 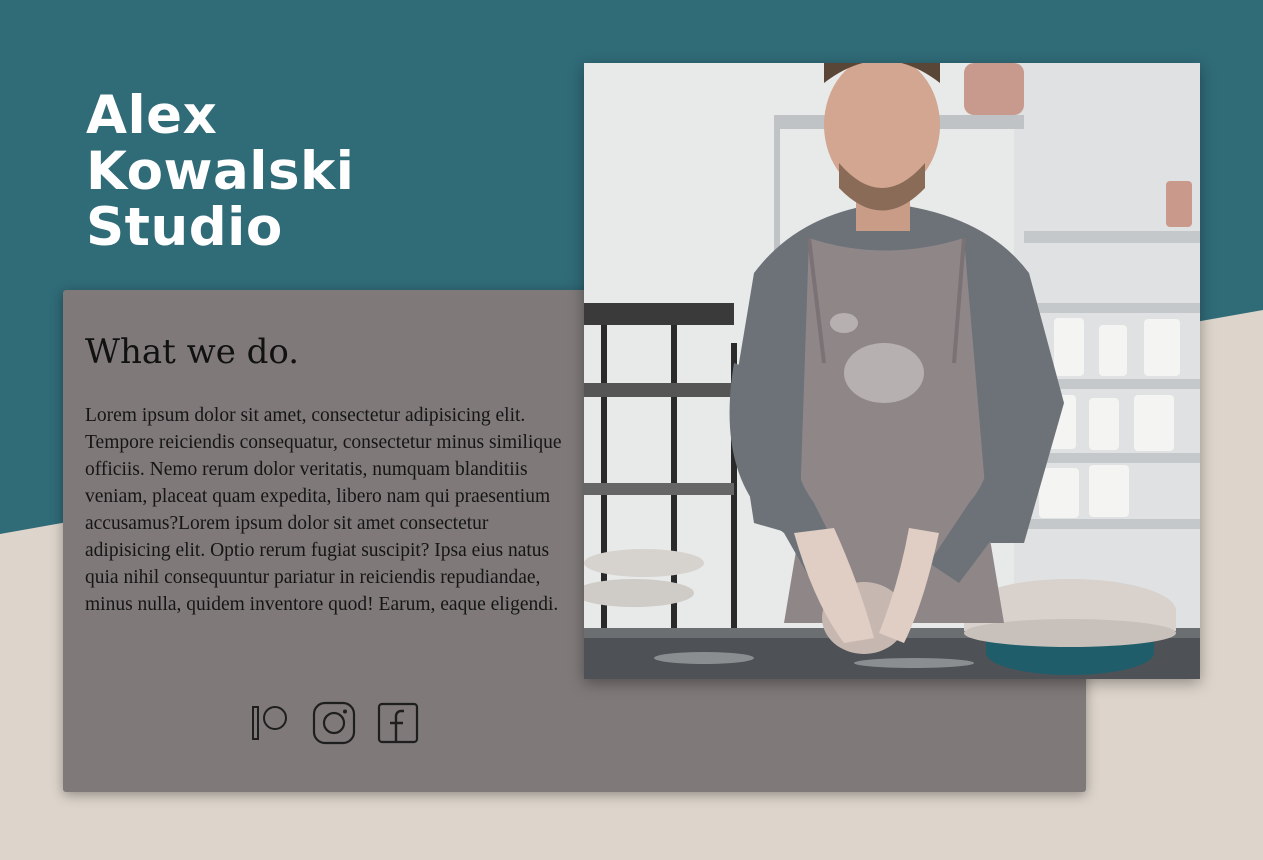 I want to click on studio-title-line: Kowalski, so click(x=220, y=171).